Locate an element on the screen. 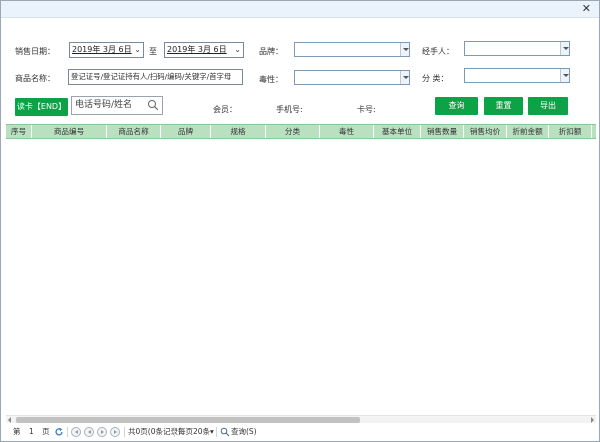 This screenshot has height=442, width=600. col-header: 折前金额 is located at coordinates (528, 131).